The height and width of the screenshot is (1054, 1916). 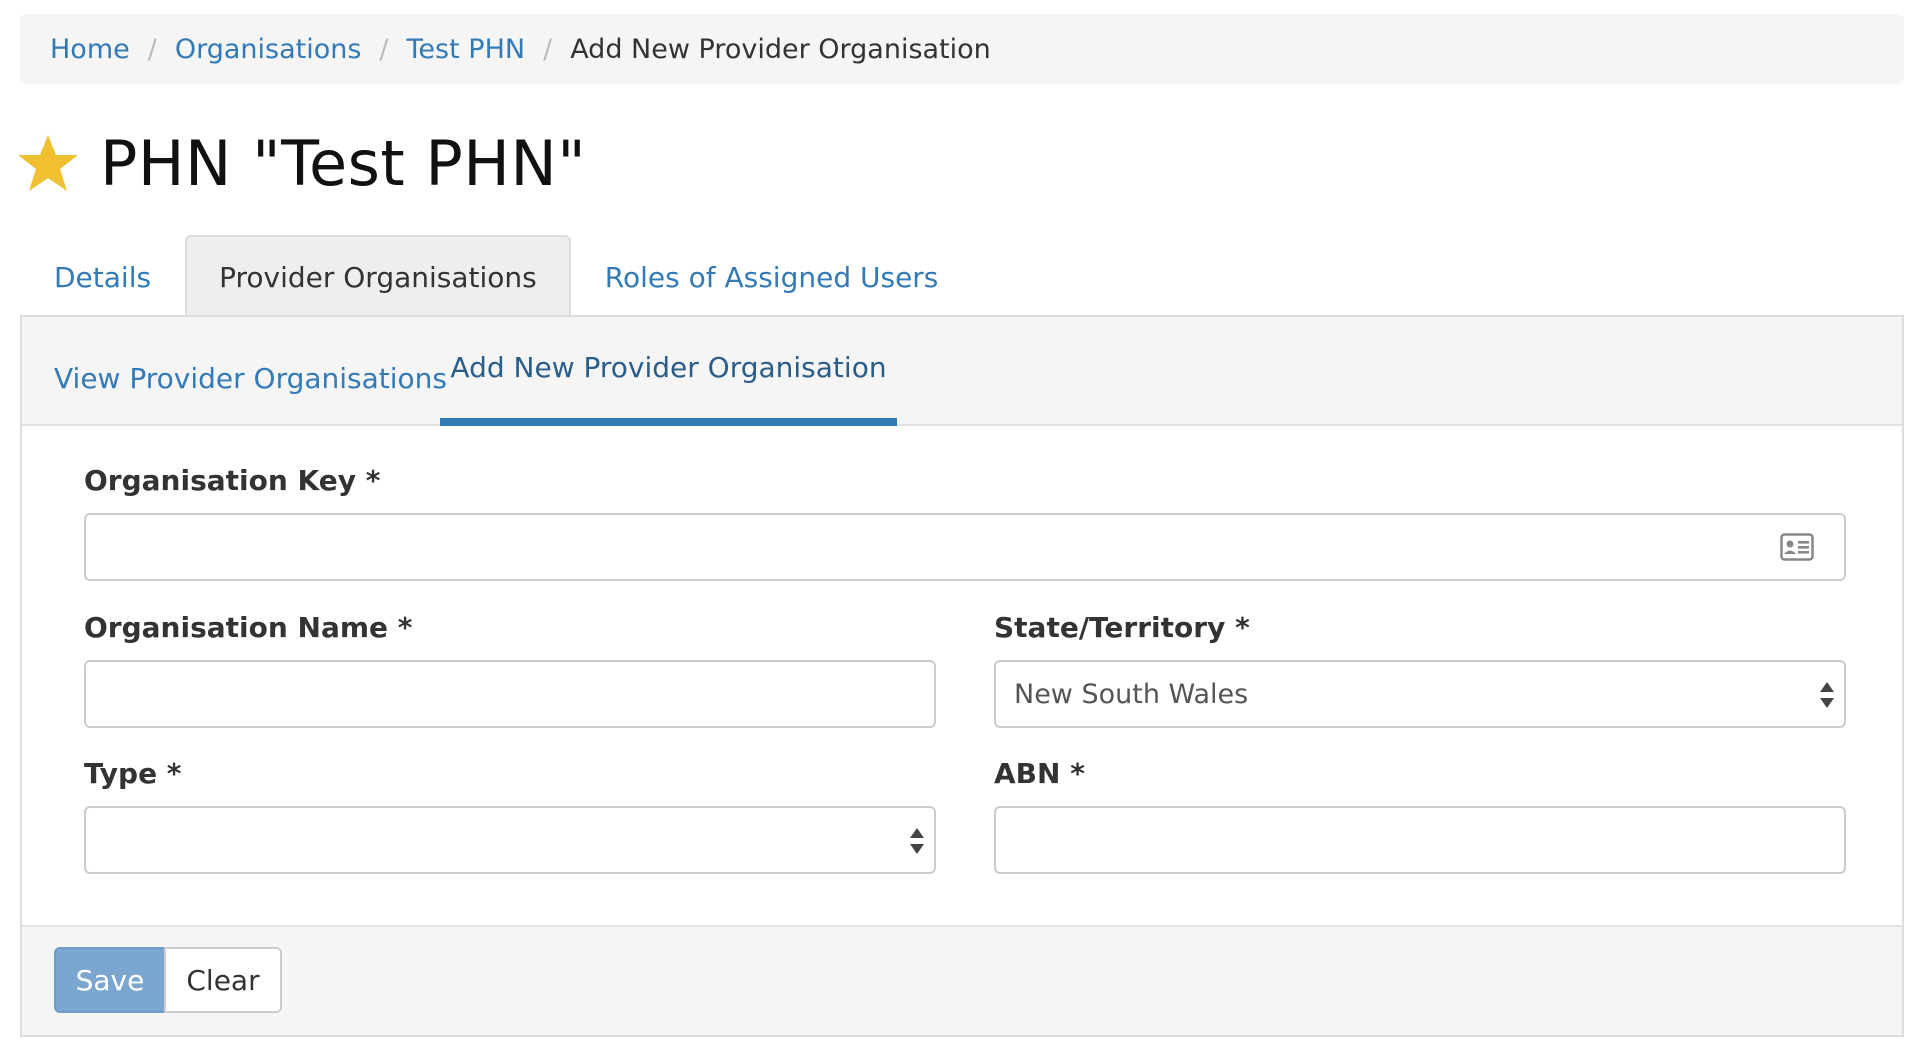 What do you see at coordinates (1122, 627) in the screenshot?
I see `state-territory-label: State/Territory *` at bounding box center [1122, 627].